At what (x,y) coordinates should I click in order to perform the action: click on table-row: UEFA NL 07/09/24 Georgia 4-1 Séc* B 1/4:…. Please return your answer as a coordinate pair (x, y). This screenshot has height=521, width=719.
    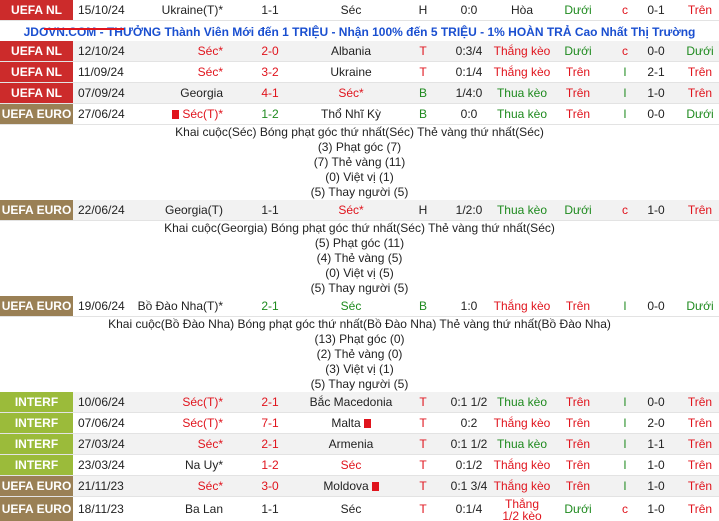
    Looking at the image, I should click on (359, 93).